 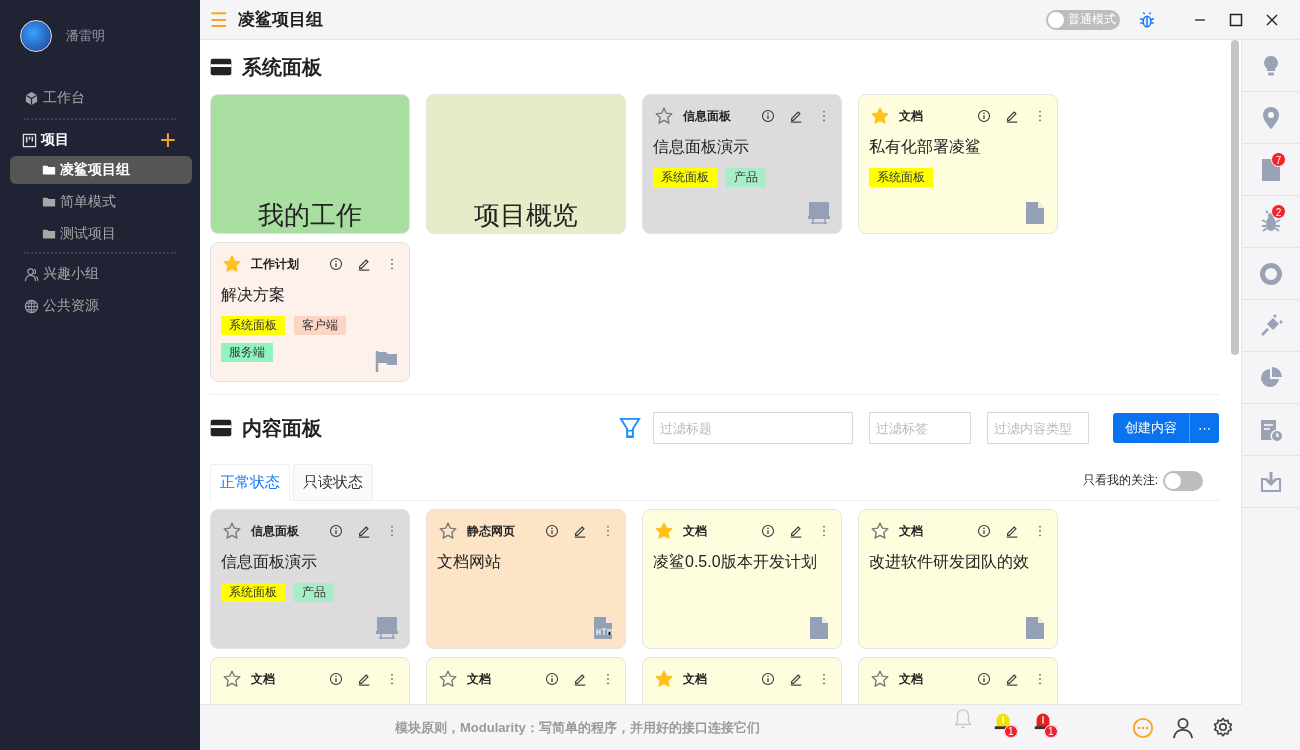 What do you see at coordinates (101, 234) in the screenshot?
I see `project-item: 测试项目` at bounding box center [101, 234].